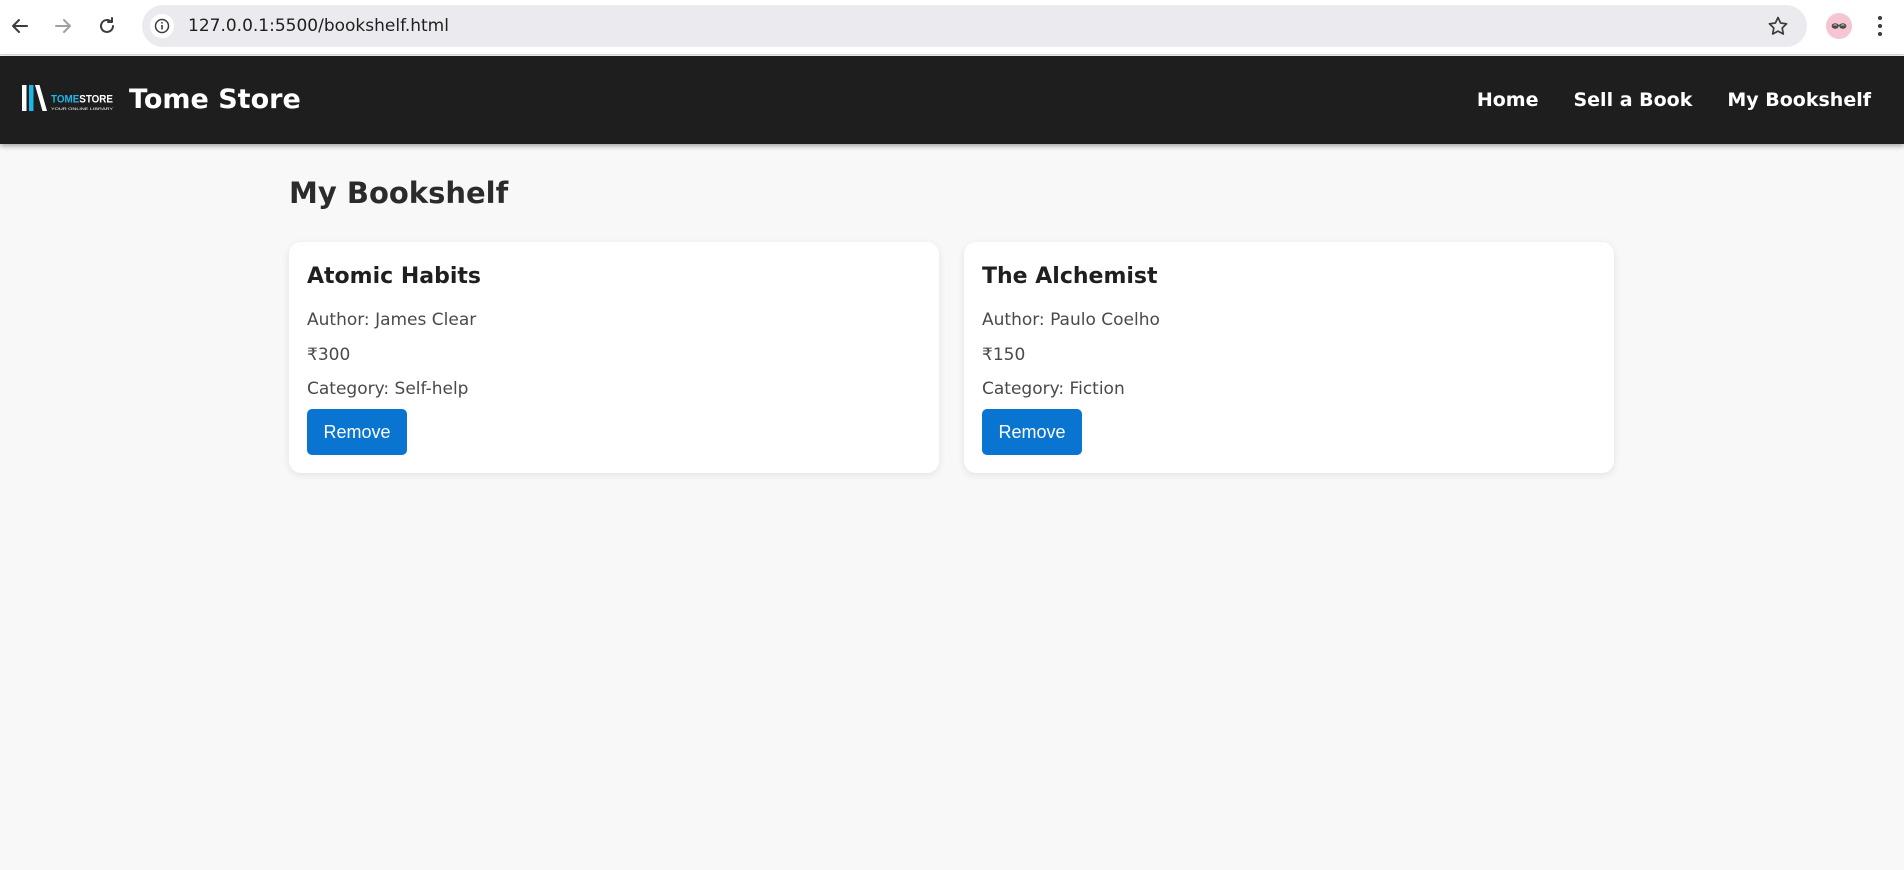  I want to click on main-nav: Home Sell a Book My Bookshelf, so click(1674, 100).